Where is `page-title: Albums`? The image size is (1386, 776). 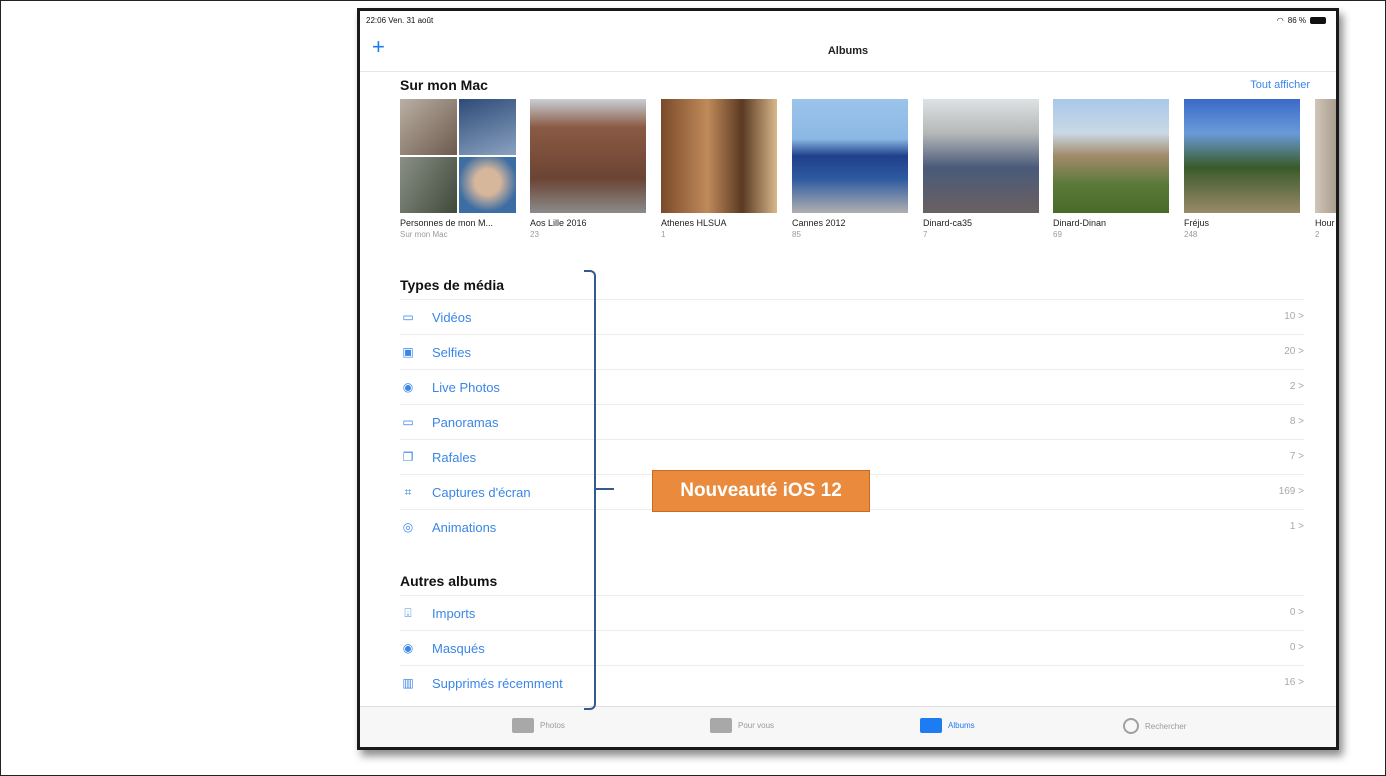
page-title: Albums is located at coordinates (848, 51).